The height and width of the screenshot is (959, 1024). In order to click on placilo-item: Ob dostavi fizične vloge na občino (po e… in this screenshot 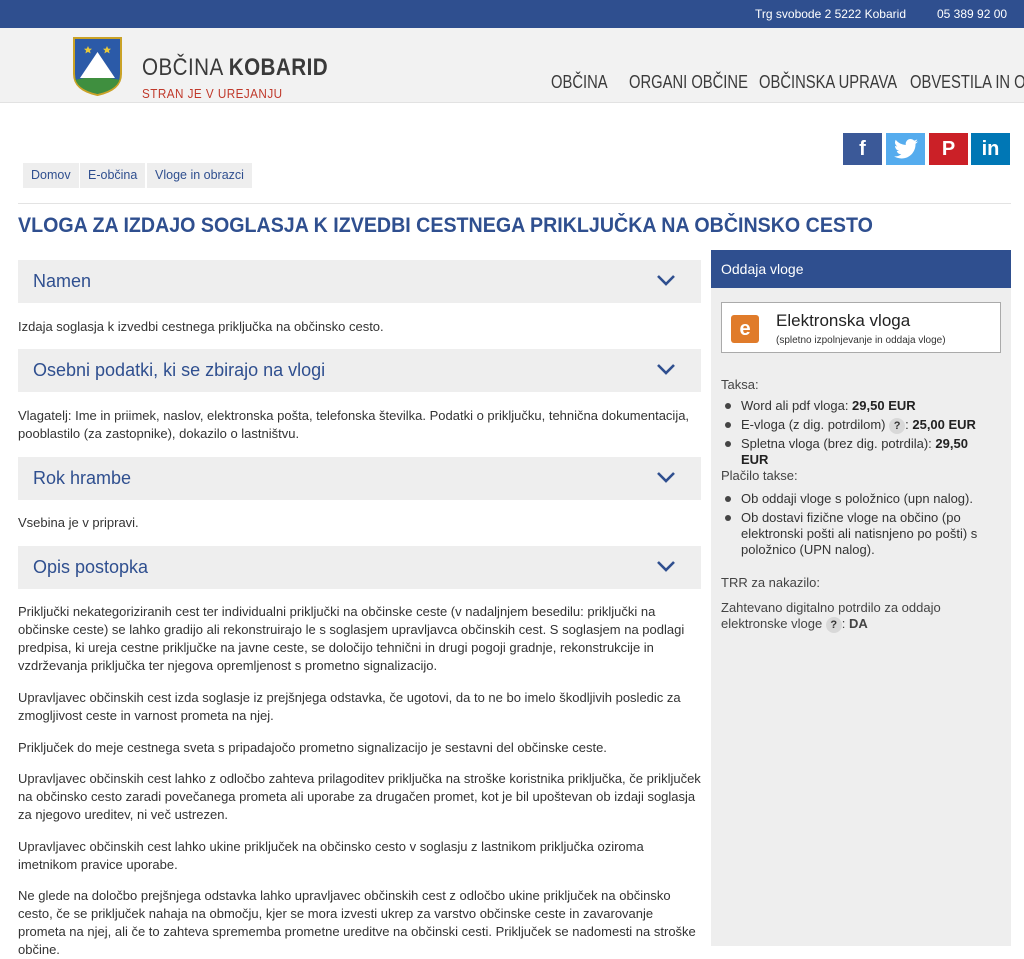, I will do `click(863, 534)`.